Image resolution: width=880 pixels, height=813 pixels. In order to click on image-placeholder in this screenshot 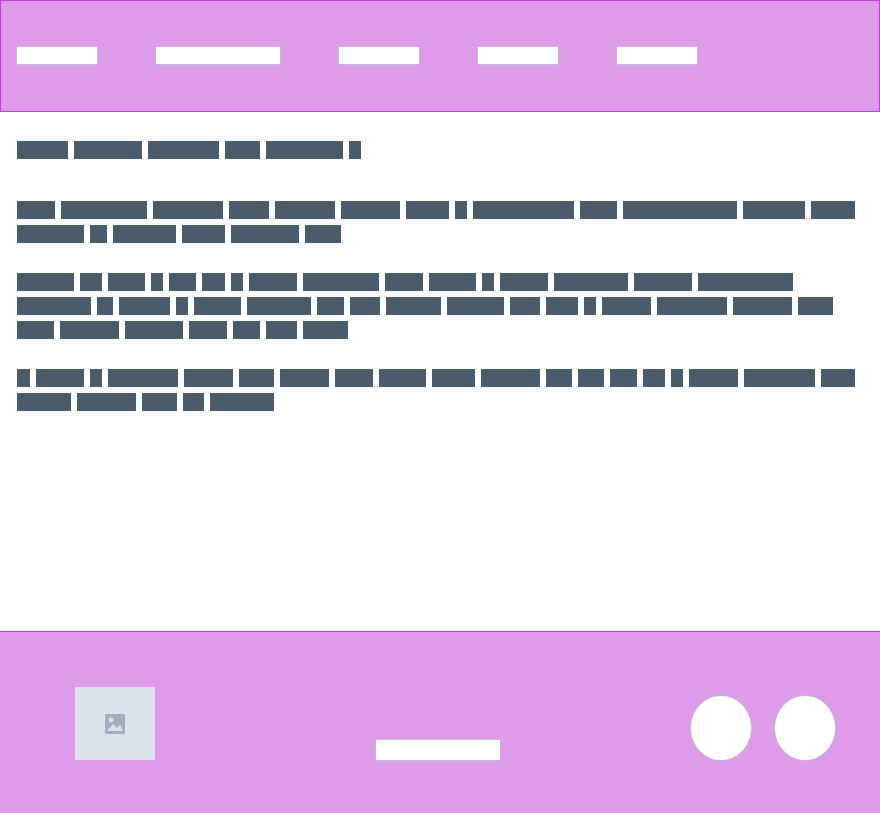, I will do `click(115, 723)`.